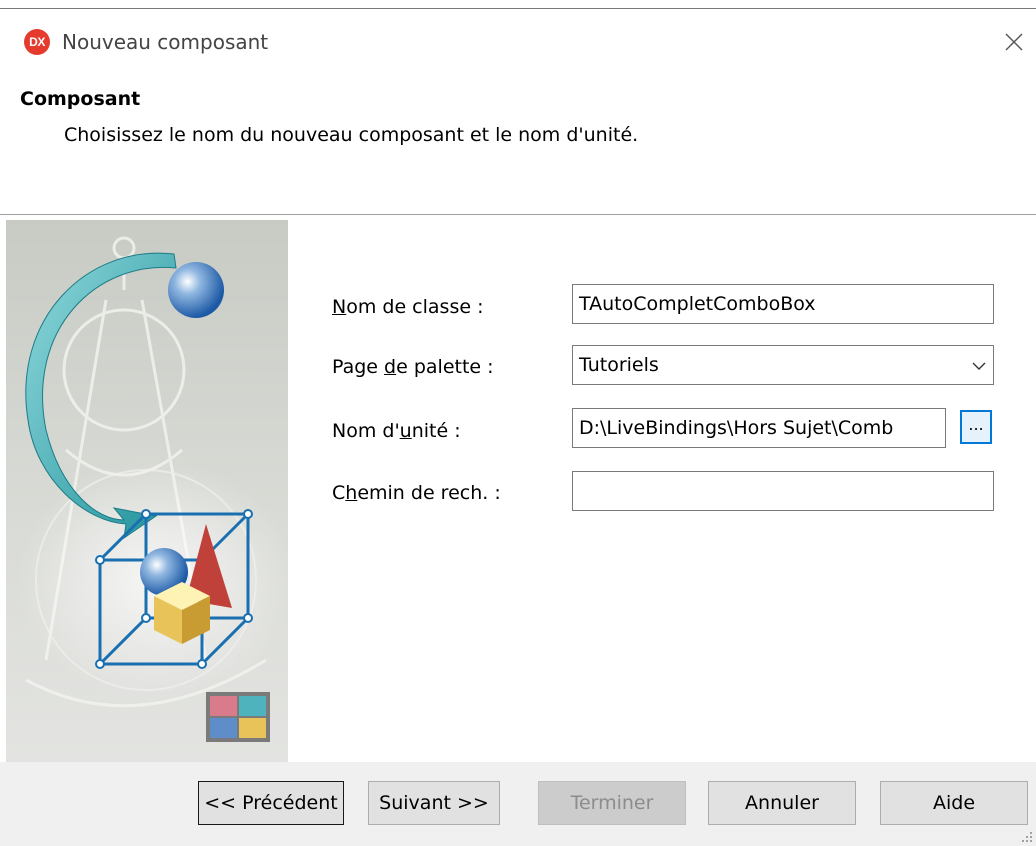 This screenshot has height=846, width=1036. I want to click on finish-button: Terminer, so click(612, 803).